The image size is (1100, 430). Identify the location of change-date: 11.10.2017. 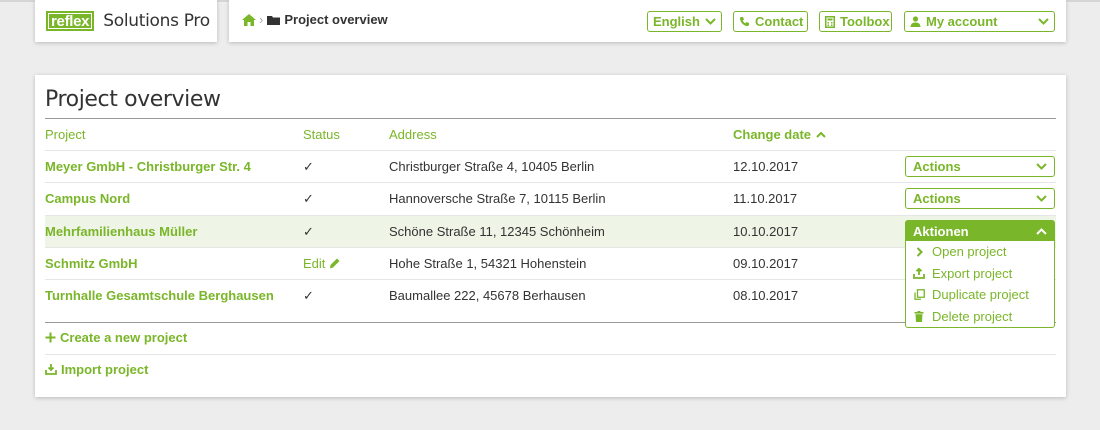
(765, 198).